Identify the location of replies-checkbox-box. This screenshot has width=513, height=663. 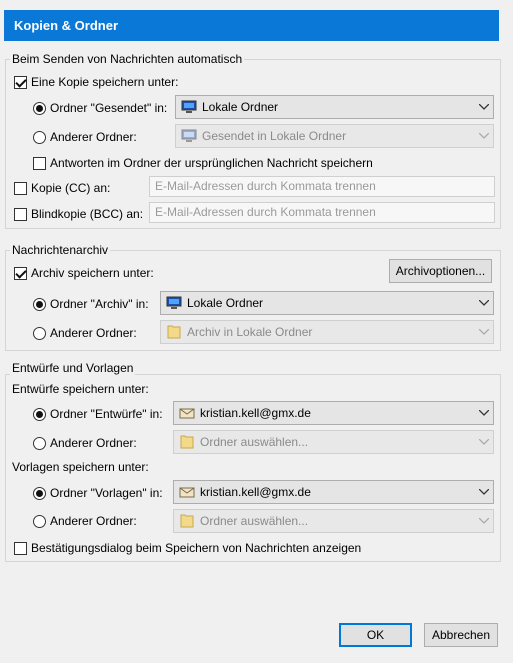
(39, 163).